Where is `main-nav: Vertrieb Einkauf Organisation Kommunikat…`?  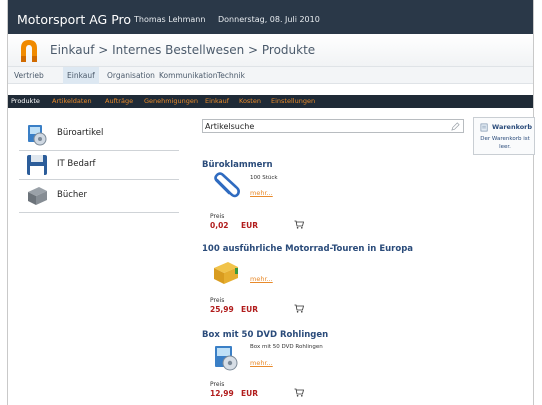 main-nav: Vertrieb Einkauf Organisation Kommunikat… is located at coordinates (270, 75).